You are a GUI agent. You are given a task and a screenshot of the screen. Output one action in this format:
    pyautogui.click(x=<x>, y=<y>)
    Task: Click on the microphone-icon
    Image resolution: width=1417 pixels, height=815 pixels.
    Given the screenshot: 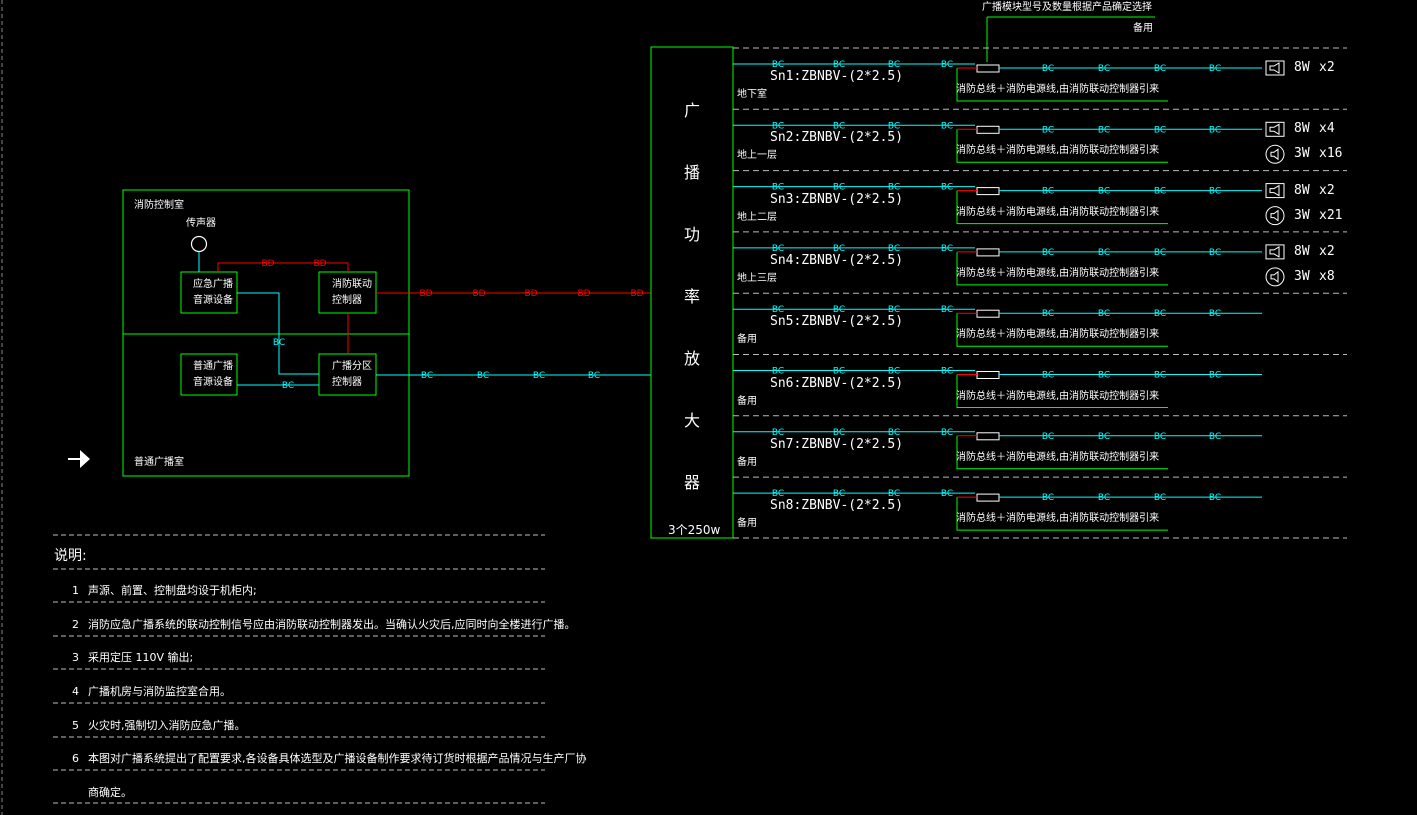 What is the action you would take?
    pyautogui.click(x=199, y=244)
    